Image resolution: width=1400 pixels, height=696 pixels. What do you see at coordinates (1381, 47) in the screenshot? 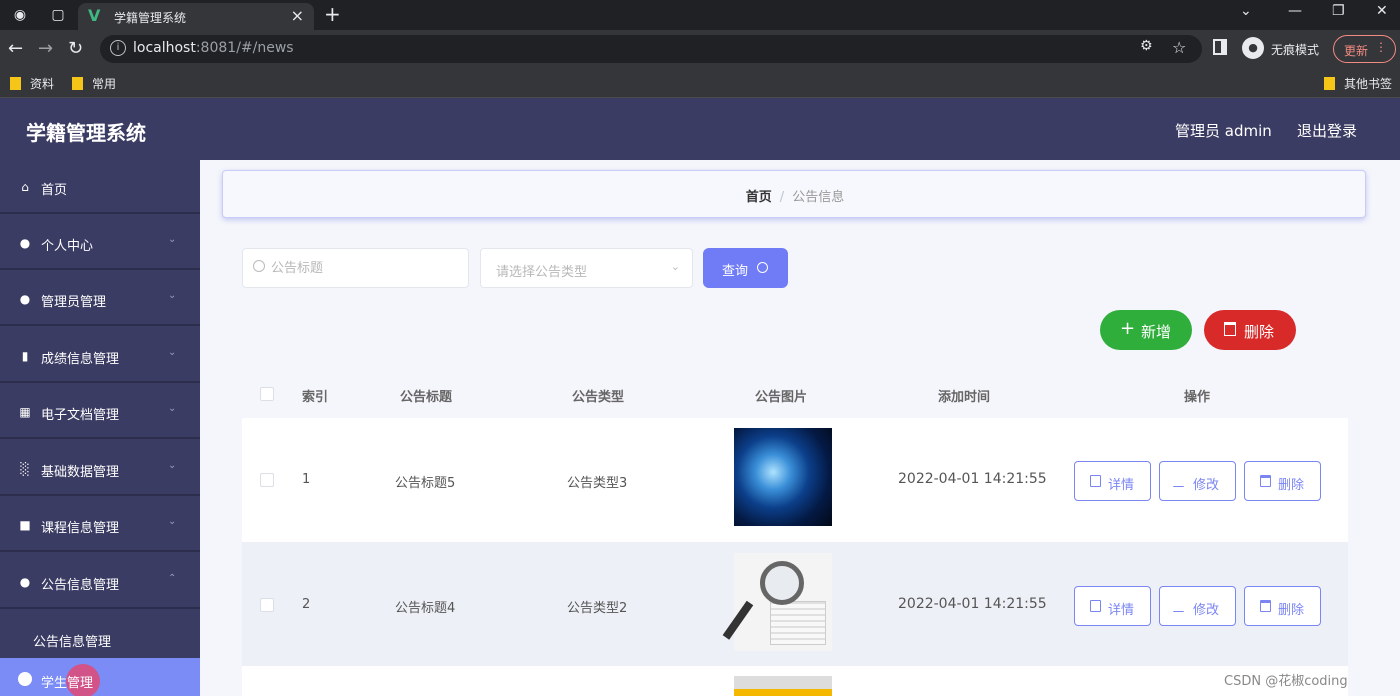
I see `menu-kebab-icon: ⋮` at bounding box center [1381, 47].